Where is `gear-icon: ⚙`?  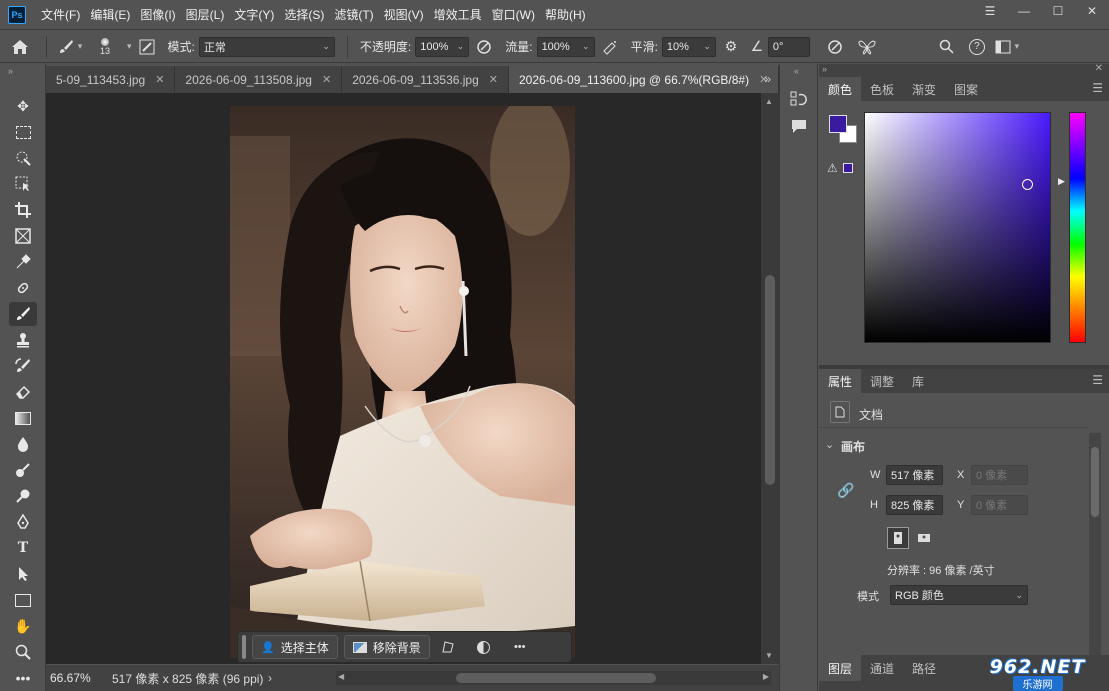 gear-icon: ⚙ is located at coordinates (731, 47).